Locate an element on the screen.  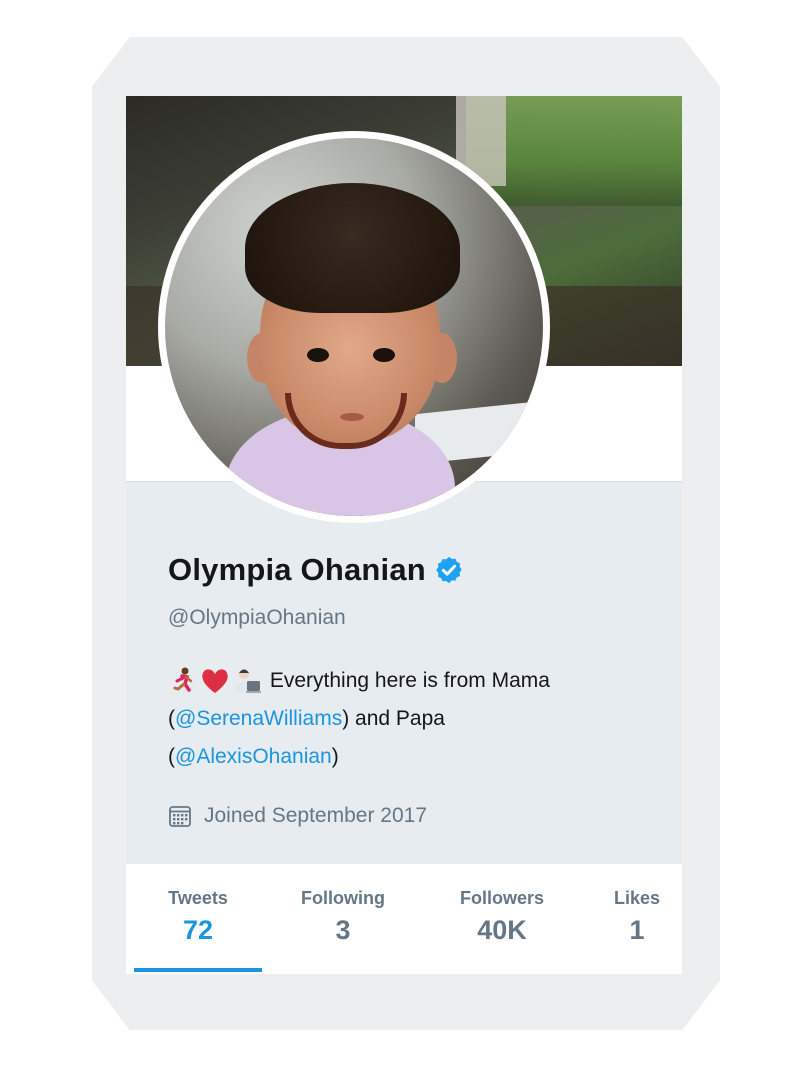
bio-text-1: Everything here is from Mama is located at coordinates (409, 680).